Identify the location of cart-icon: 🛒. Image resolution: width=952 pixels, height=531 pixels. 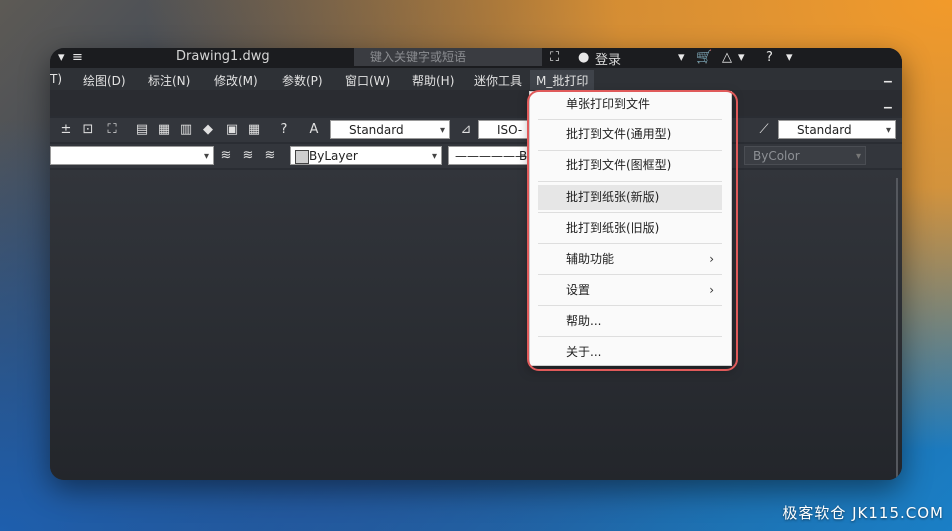
(704, 57).